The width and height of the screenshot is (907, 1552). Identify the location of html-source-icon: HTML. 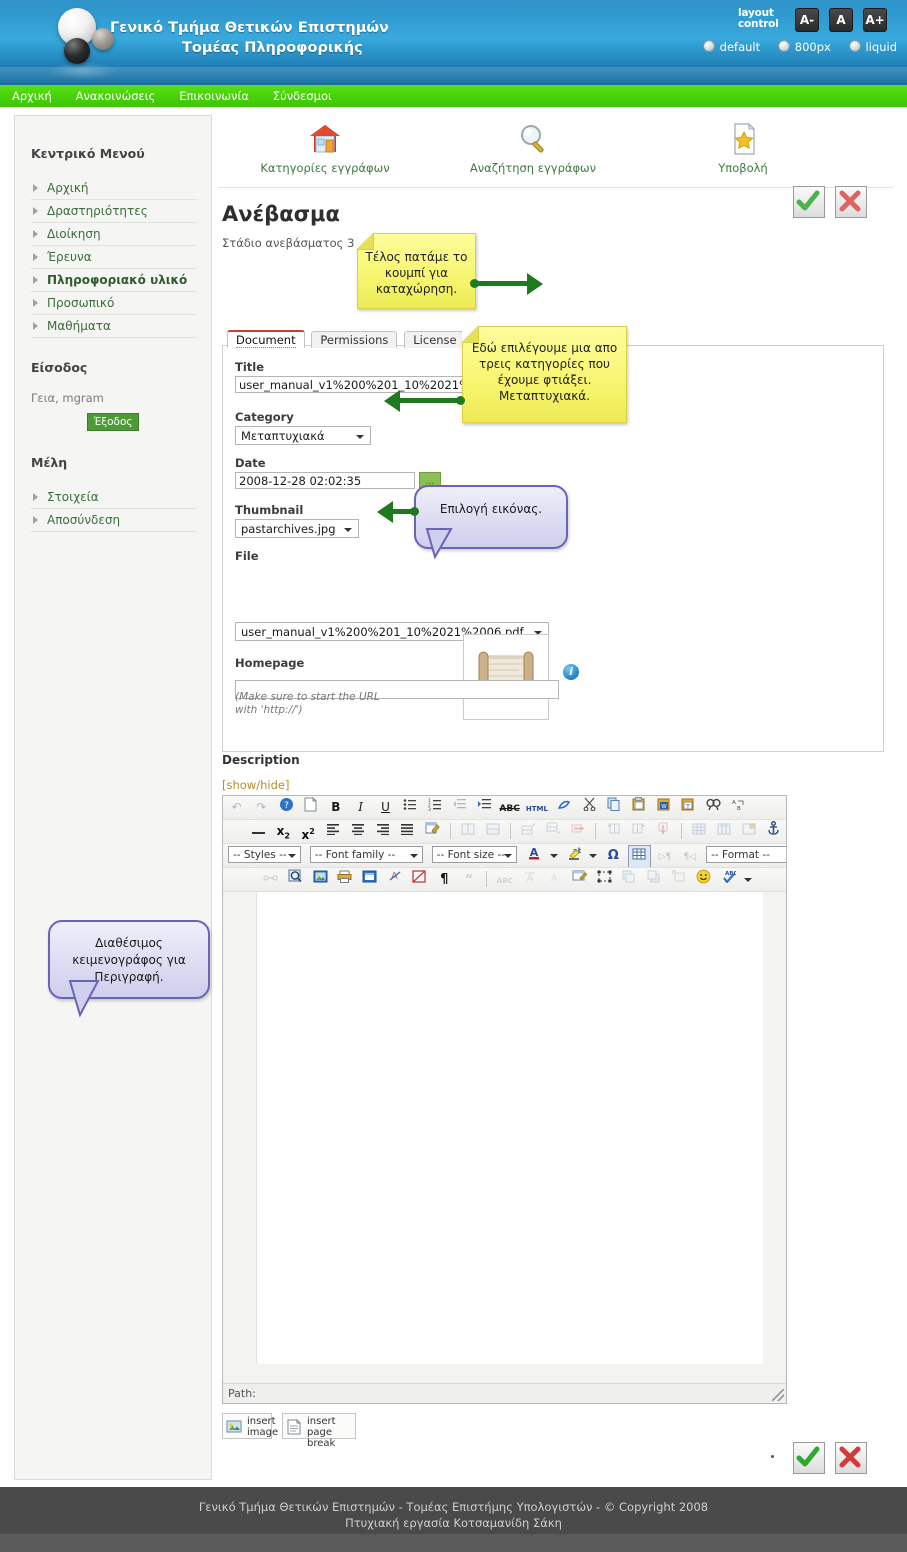
(537, 807).